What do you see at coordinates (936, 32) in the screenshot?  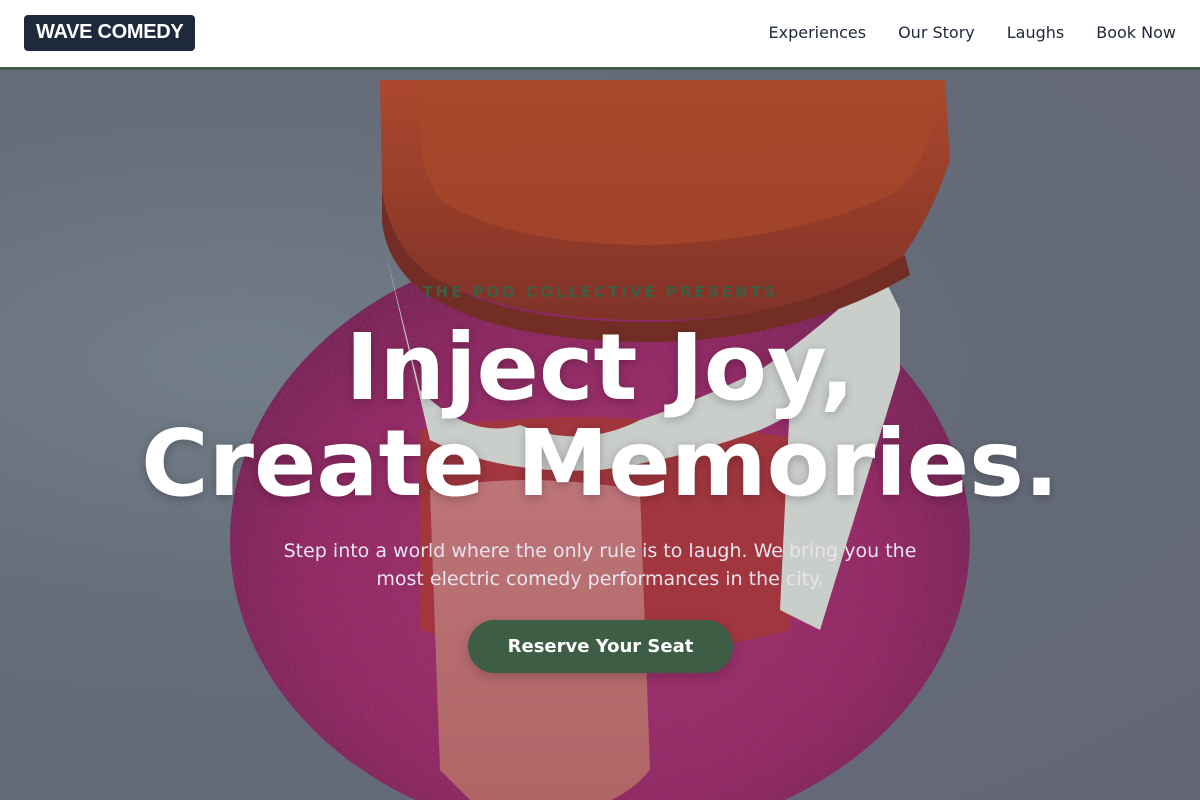 I see `nav-link-our-story: Our Story` at bounding box center [936, 32].